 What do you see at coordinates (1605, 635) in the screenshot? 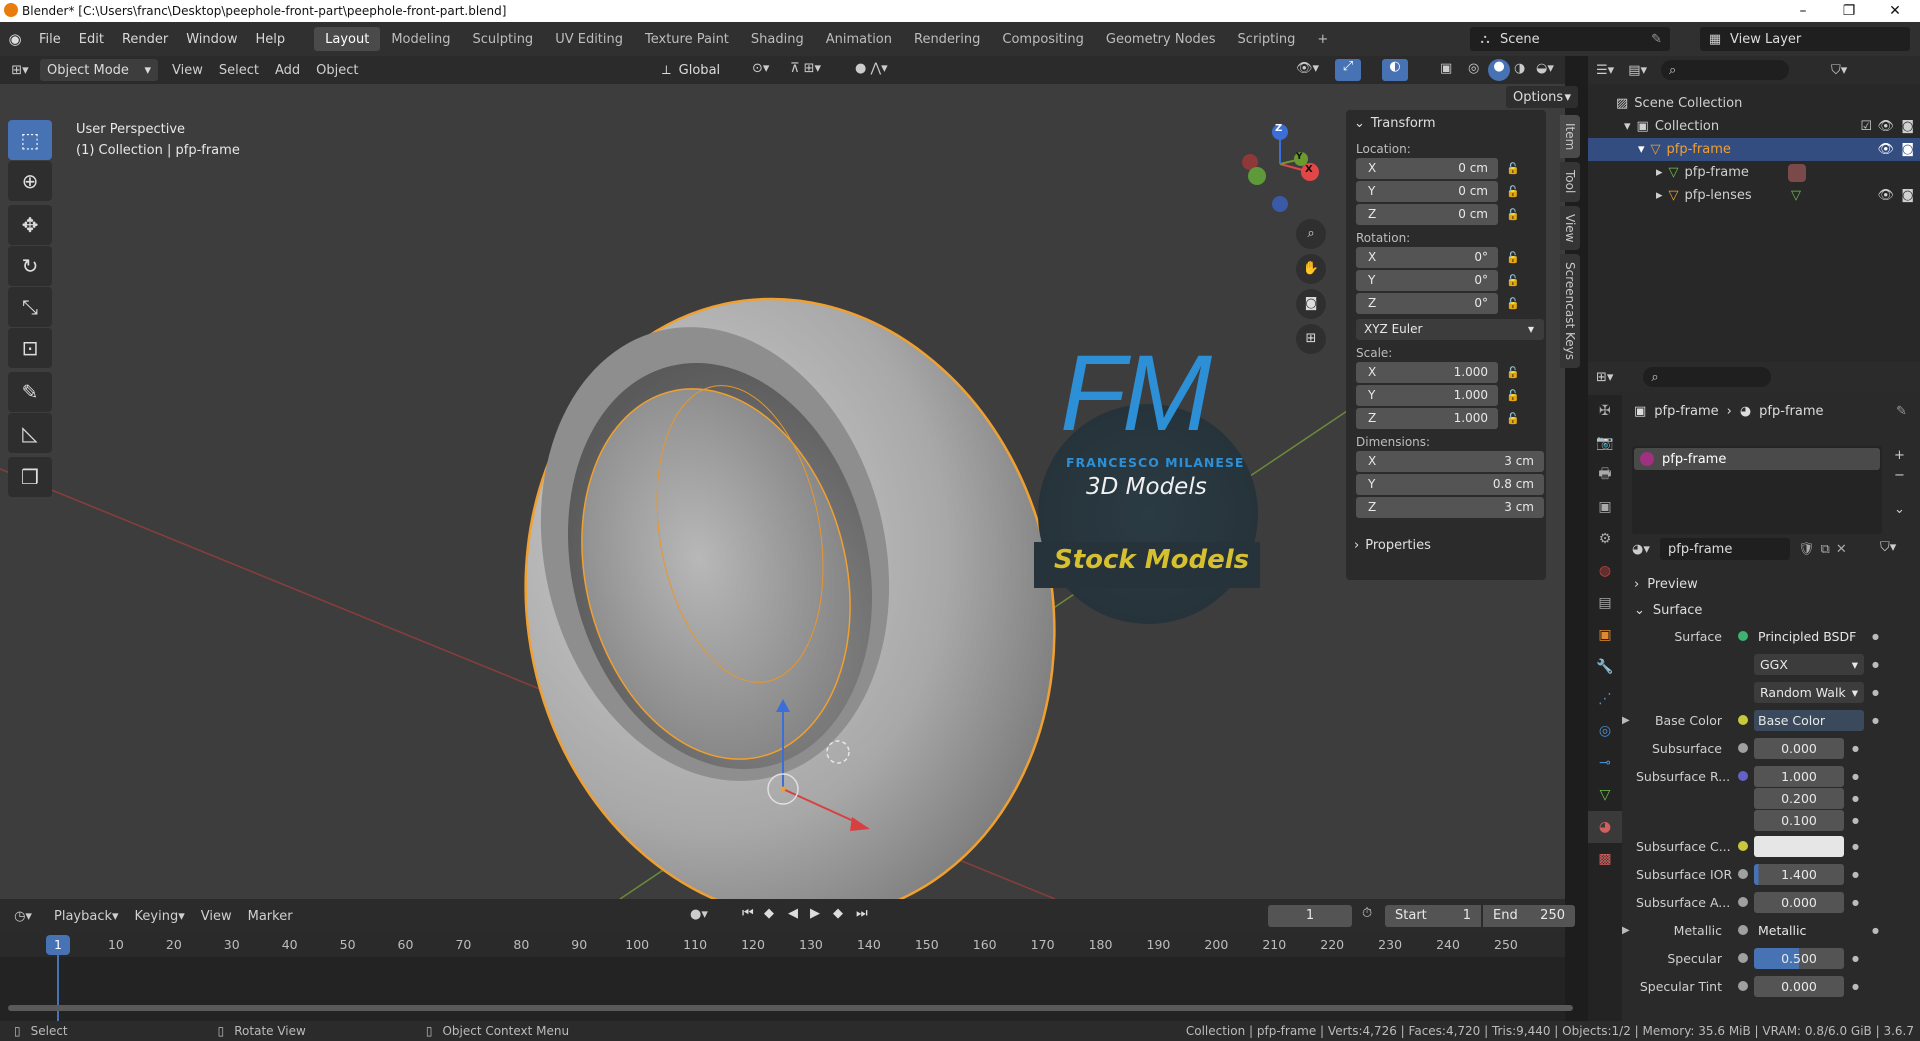
I see `object-tab-icon: ▣` at bounding box center [1605, 635].